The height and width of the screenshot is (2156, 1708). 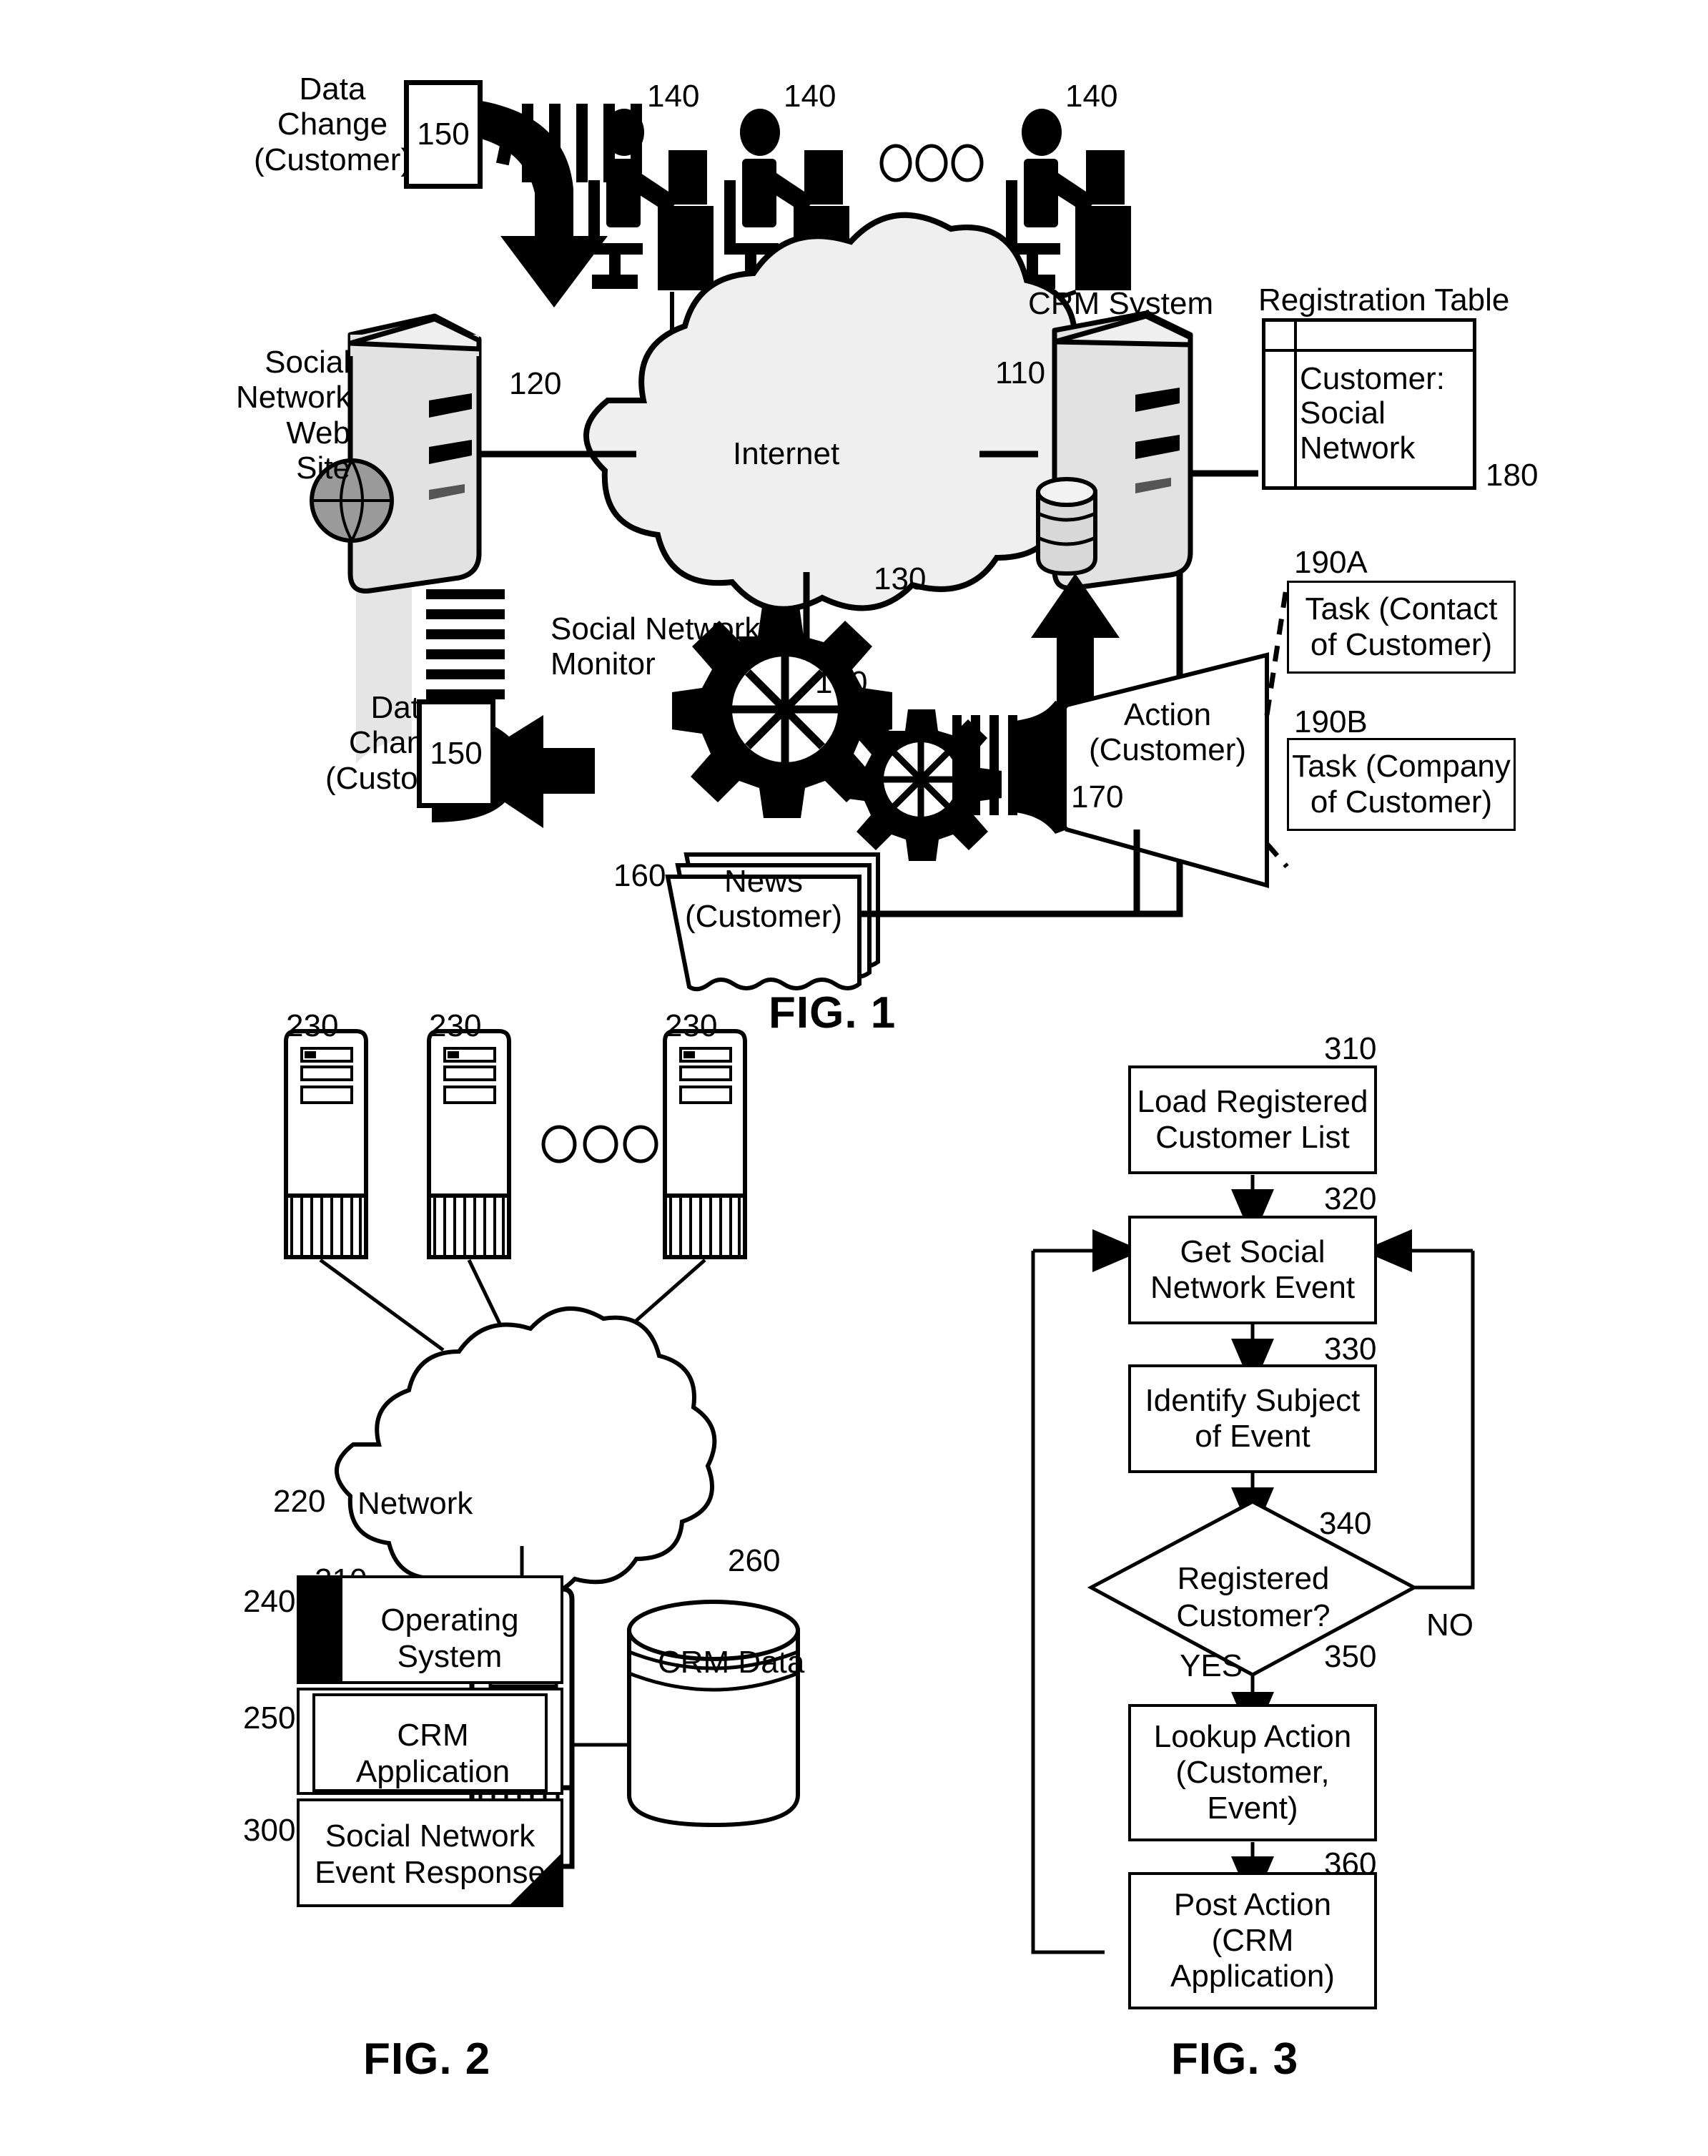 What do you see at coordinates (1331, 562) in the screenshot?
I see `task-contact-ref-190A: 190A` at bounding box center [1331, 562].